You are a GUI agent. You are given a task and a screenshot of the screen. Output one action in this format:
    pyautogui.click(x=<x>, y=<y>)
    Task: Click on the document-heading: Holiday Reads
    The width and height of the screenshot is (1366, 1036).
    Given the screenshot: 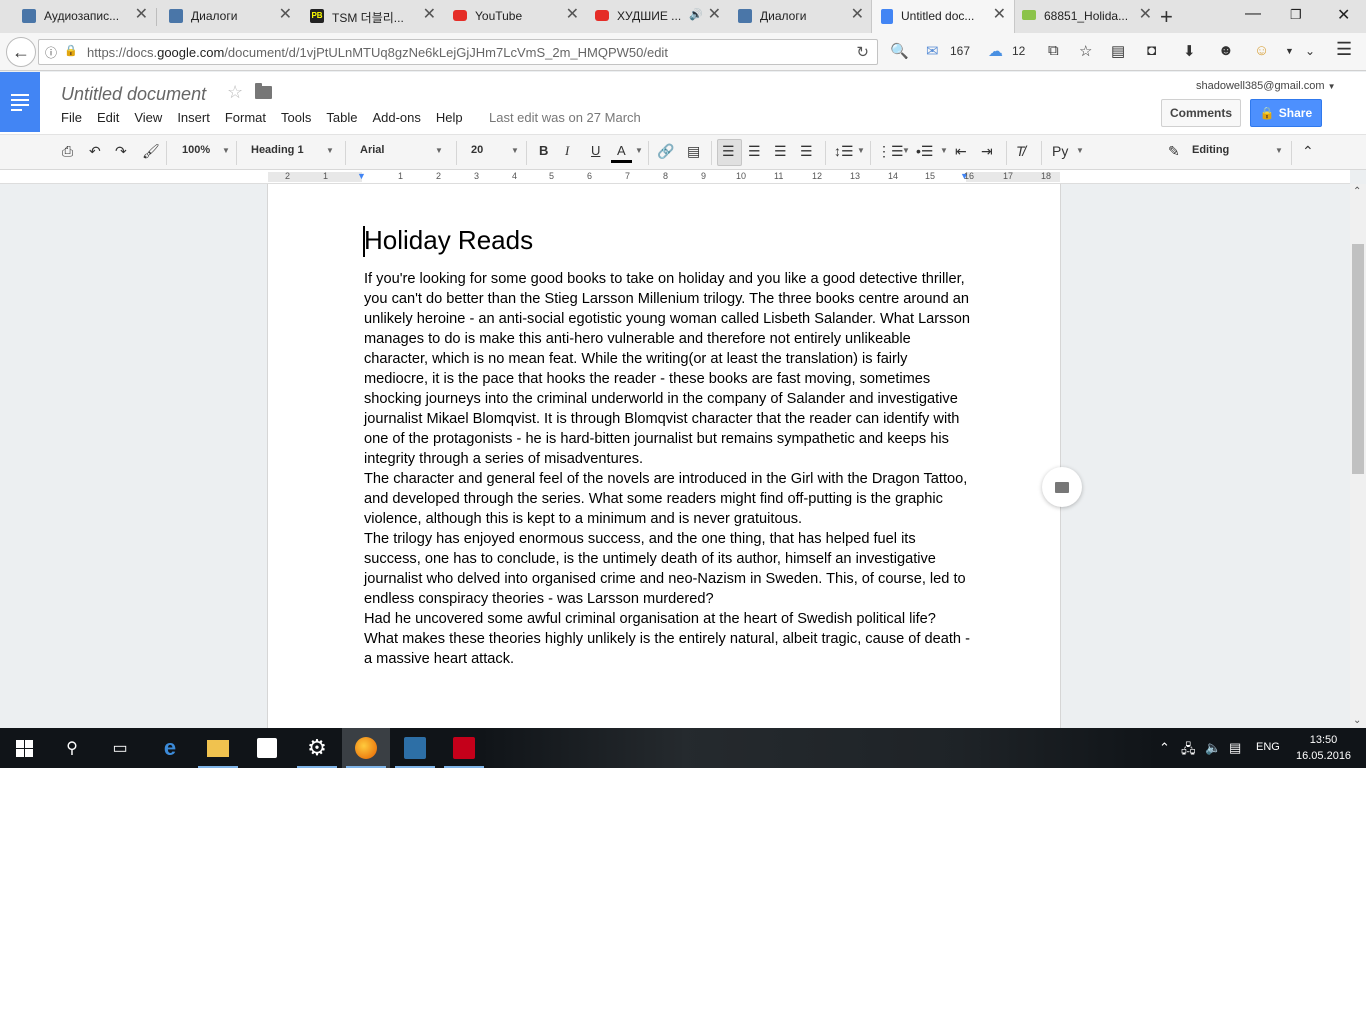 What is the action you would take?
    pyautogui.click(x=448, y=240)
    